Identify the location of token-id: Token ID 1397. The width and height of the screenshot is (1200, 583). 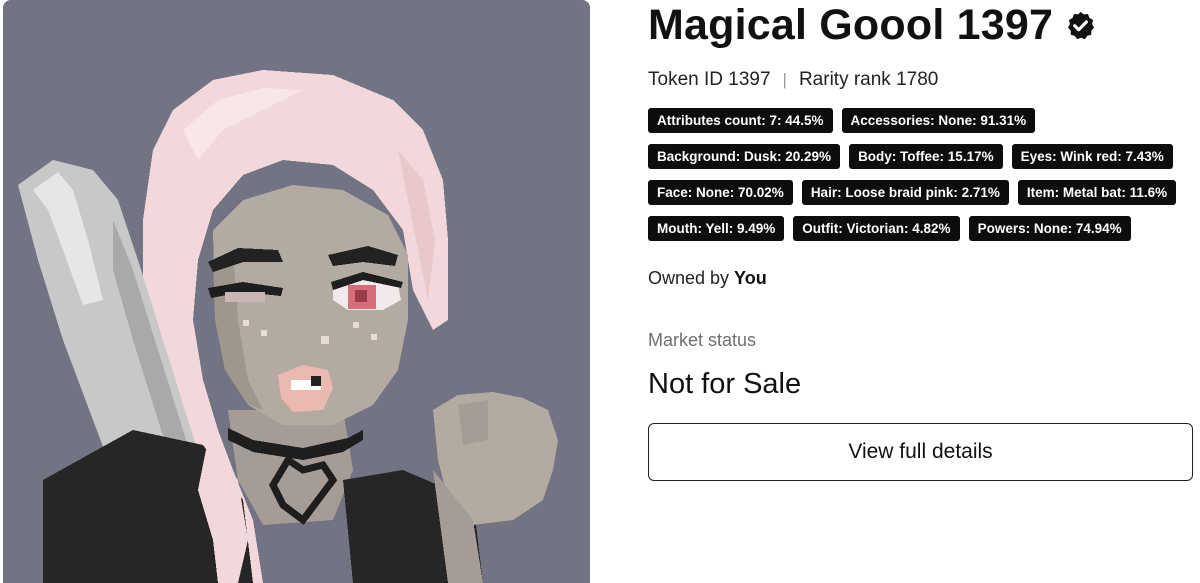
(709, 79).